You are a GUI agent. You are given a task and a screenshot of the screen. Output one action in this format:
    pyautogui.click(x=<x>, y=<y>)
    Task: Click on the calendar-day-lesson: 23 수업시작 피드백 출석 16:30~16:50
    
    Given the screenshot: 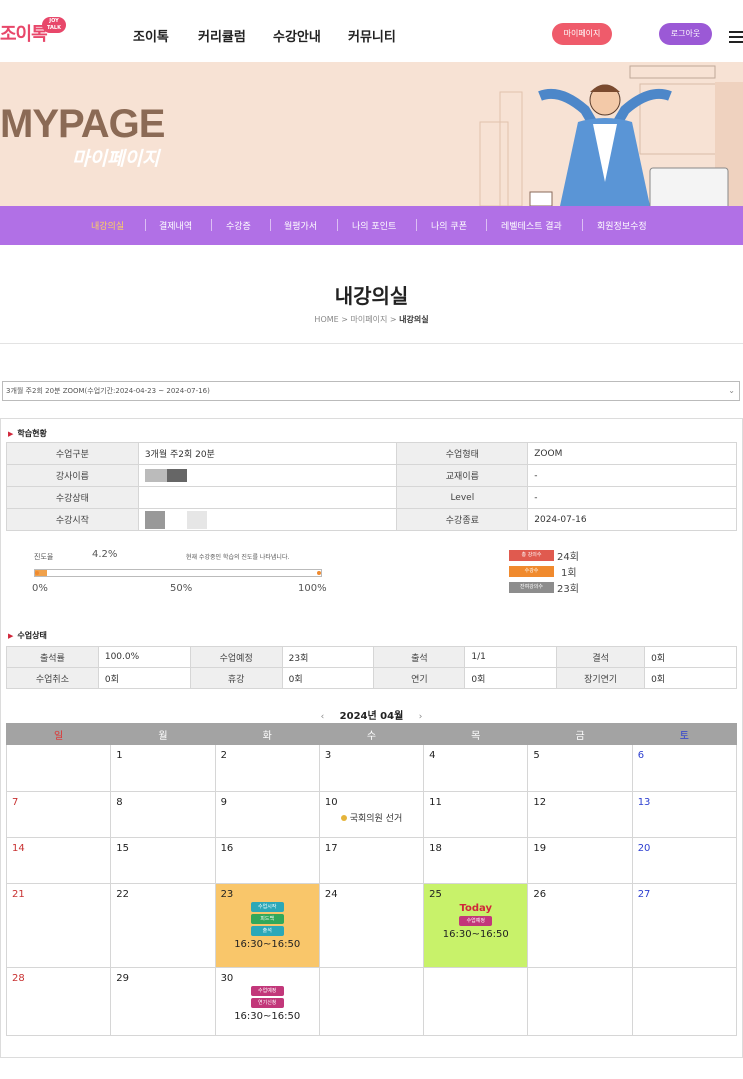 What is the action you would take?
    pyautogui.click(x=267, y=925)
    